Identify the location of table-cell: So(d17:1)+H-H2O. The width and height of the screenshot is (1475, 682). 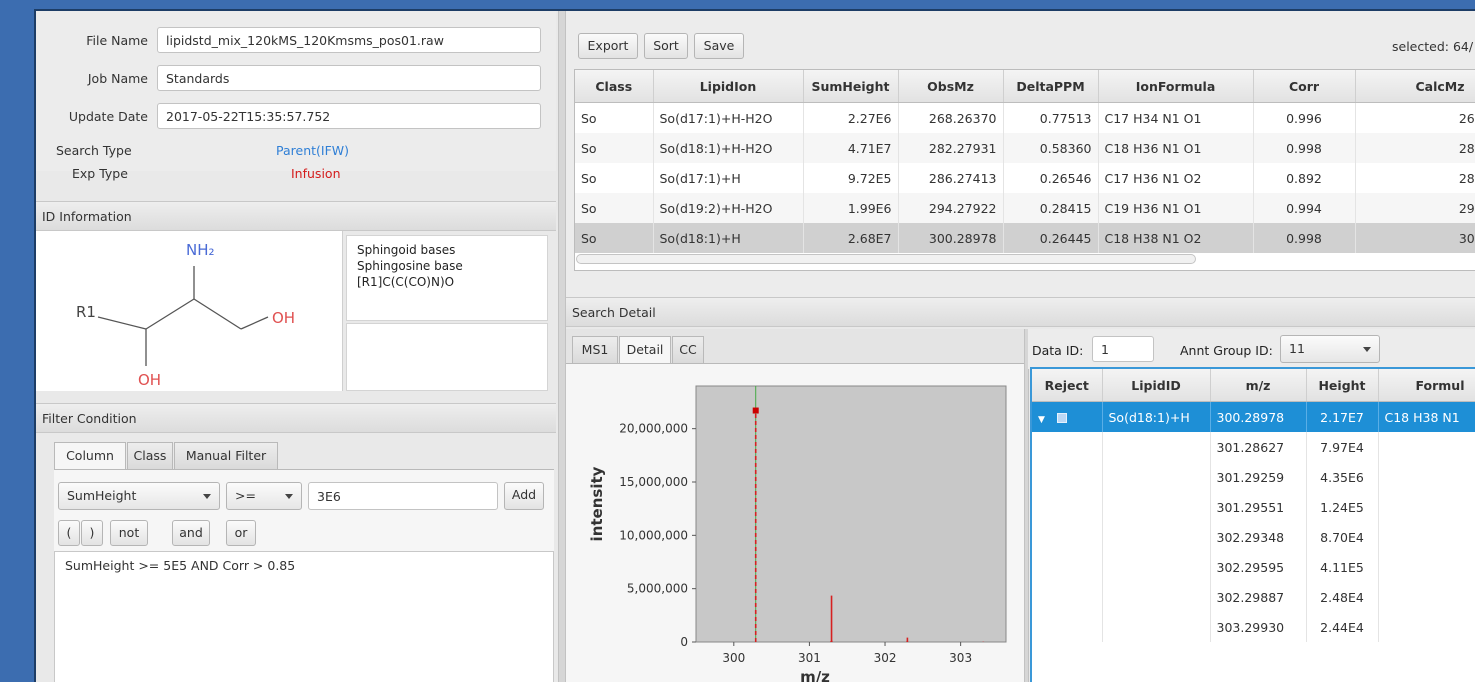
(728, 117).